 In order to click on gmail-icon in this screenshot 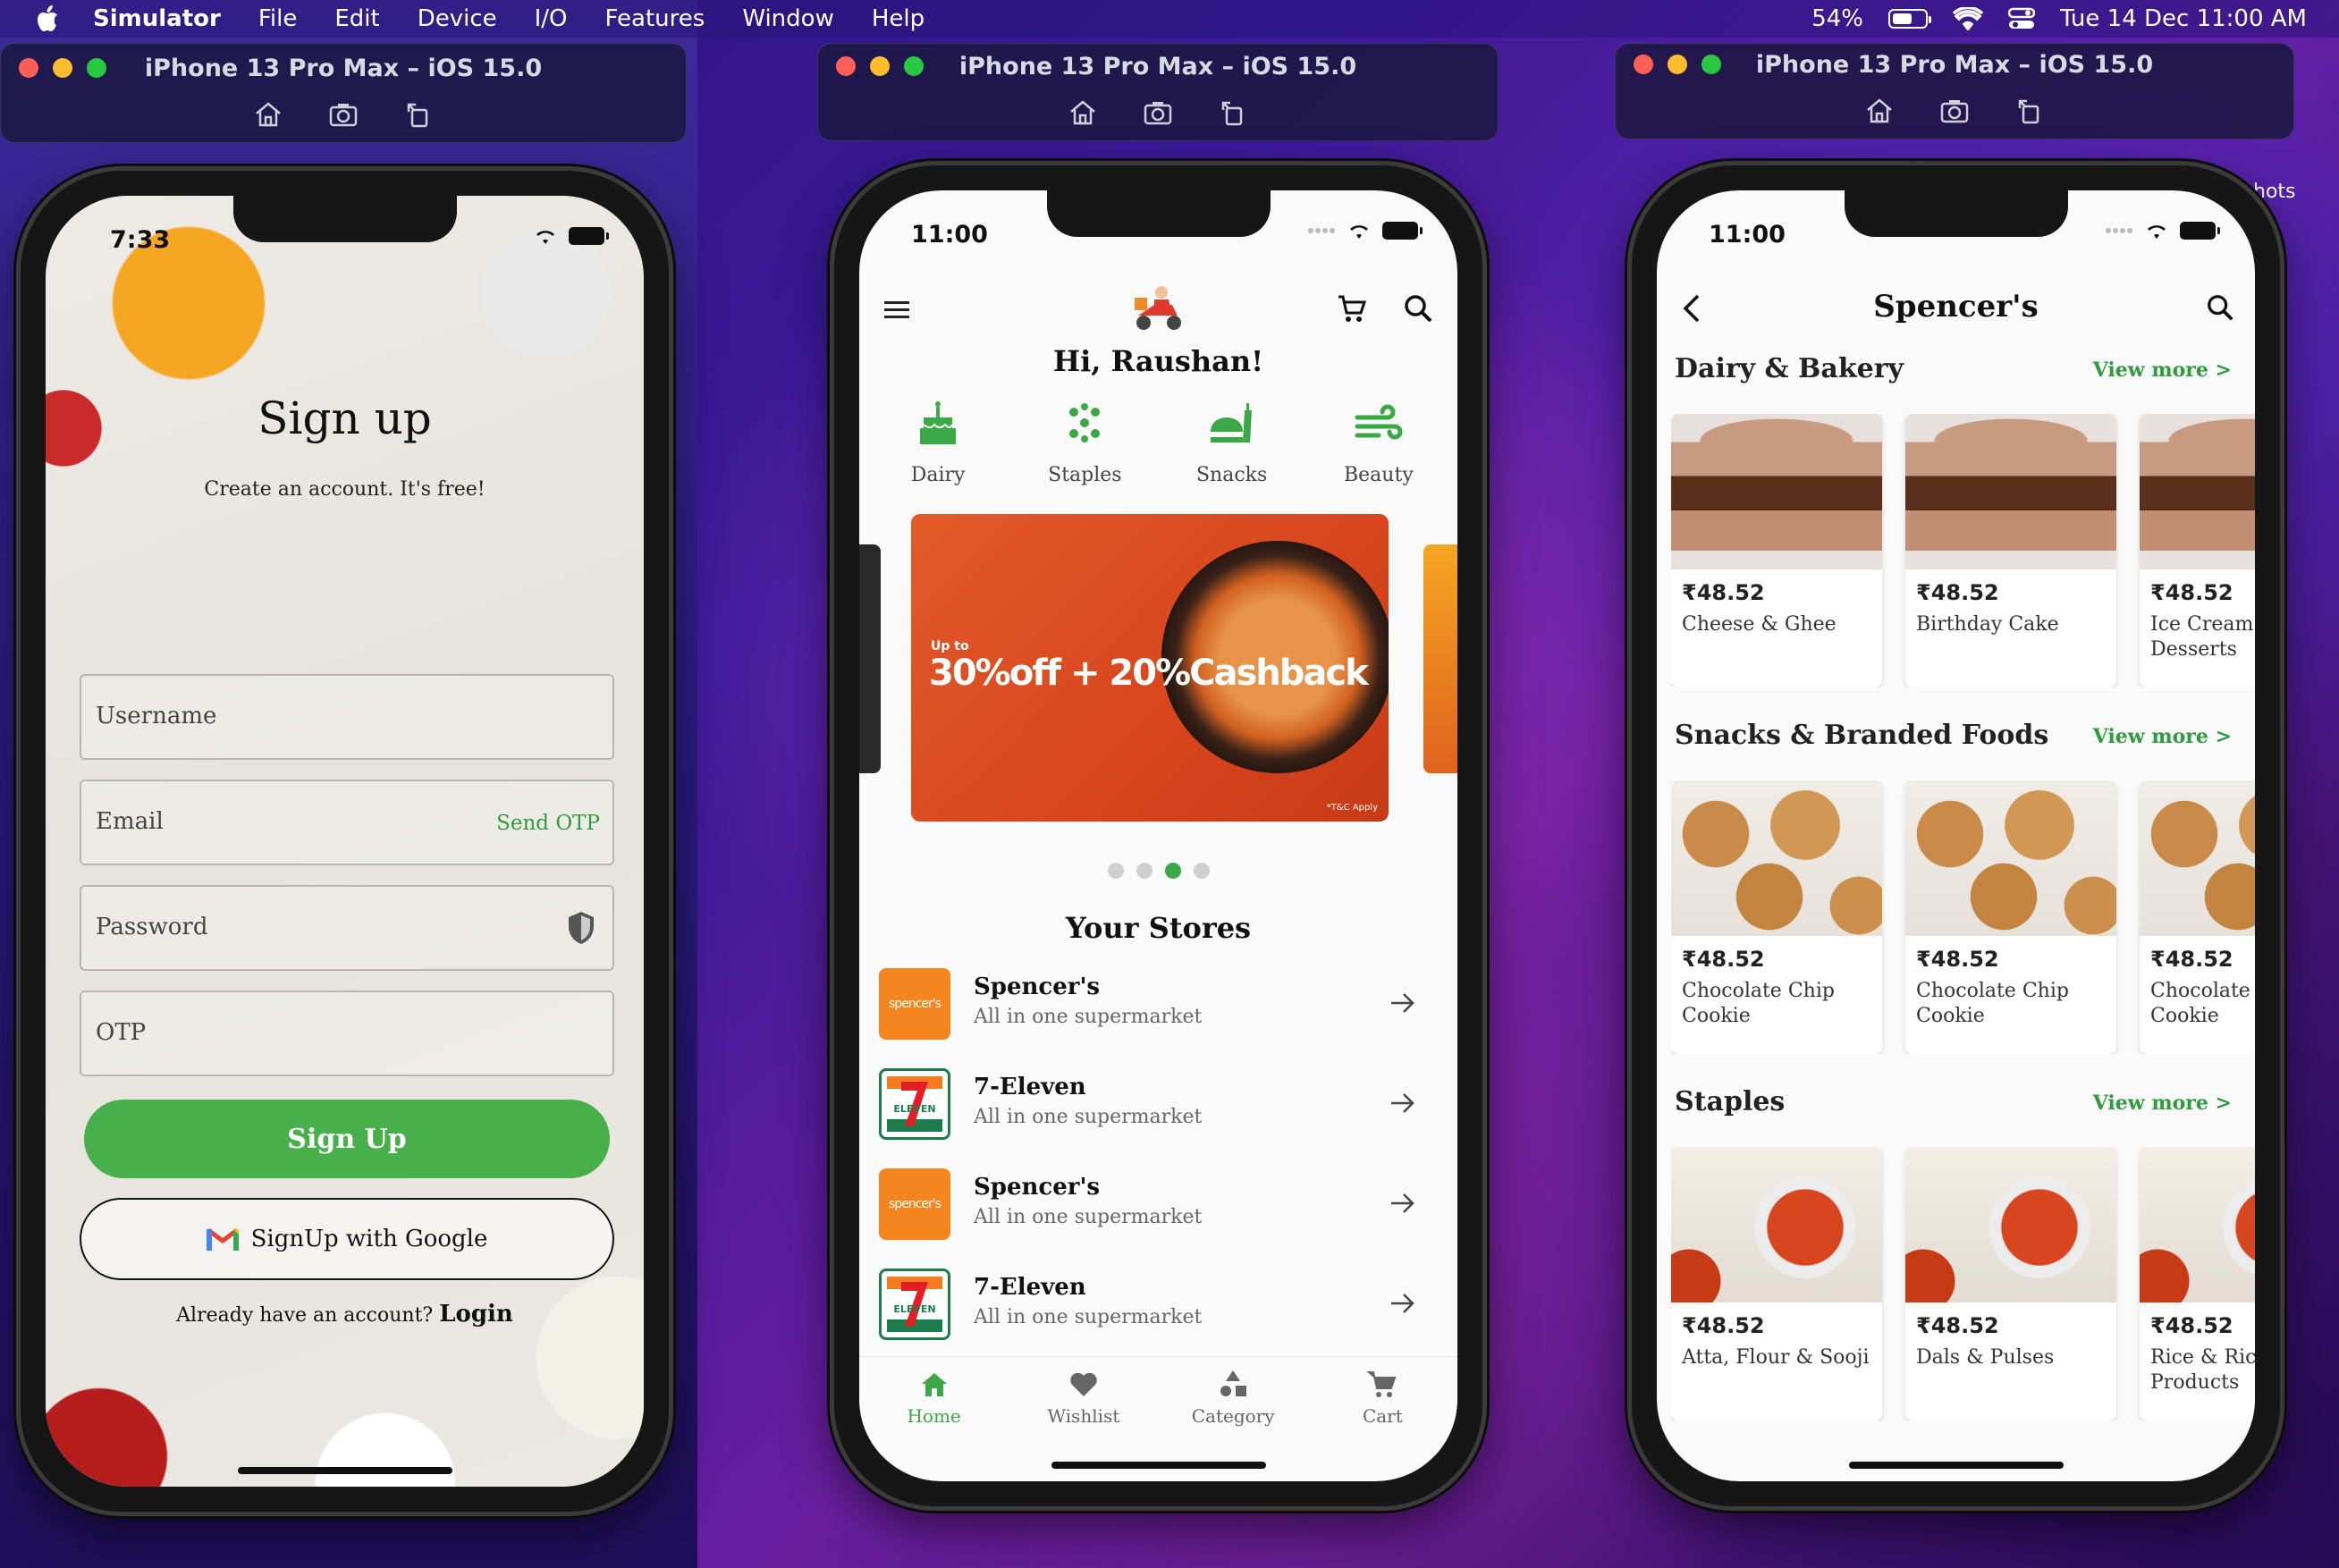, I will do `click(222, 1239)`.